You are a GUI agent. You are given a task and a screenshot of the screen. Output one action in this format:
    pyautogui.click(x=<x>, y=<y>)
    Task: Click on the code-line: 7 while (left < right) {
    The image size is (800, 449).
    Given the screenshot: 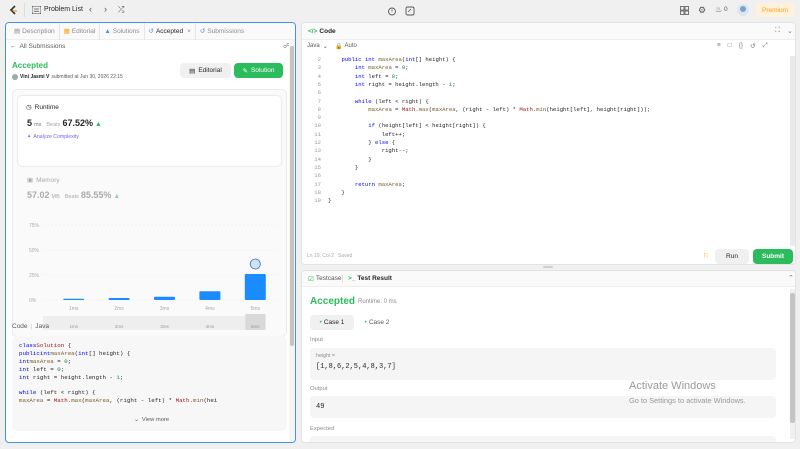 What is the action you would take?
    pyautogui.click(x=365, y=102)
    